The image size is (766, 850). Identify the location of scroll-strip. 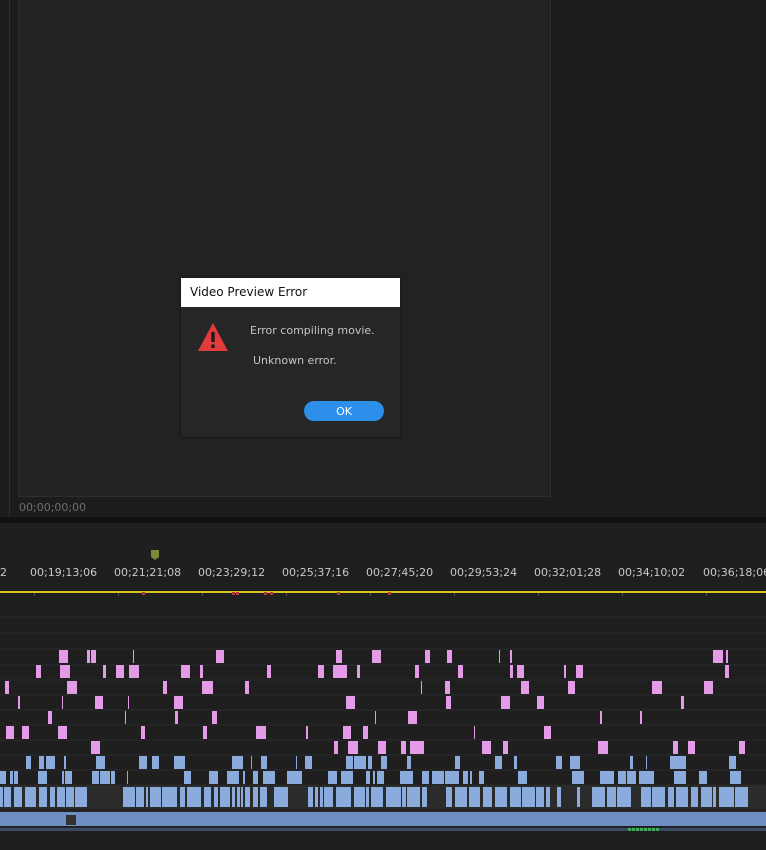
(383, 829).